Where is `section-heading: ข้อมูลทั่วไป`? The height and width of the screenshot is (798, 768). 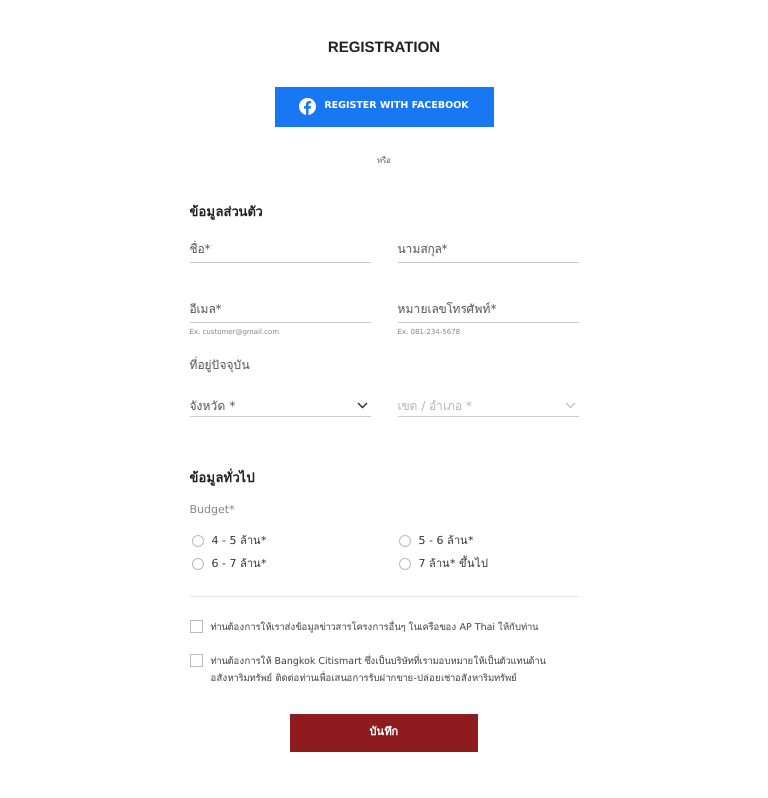 section-heading: ข้อมูลทั่วไป is located at coordinates (223, 478).